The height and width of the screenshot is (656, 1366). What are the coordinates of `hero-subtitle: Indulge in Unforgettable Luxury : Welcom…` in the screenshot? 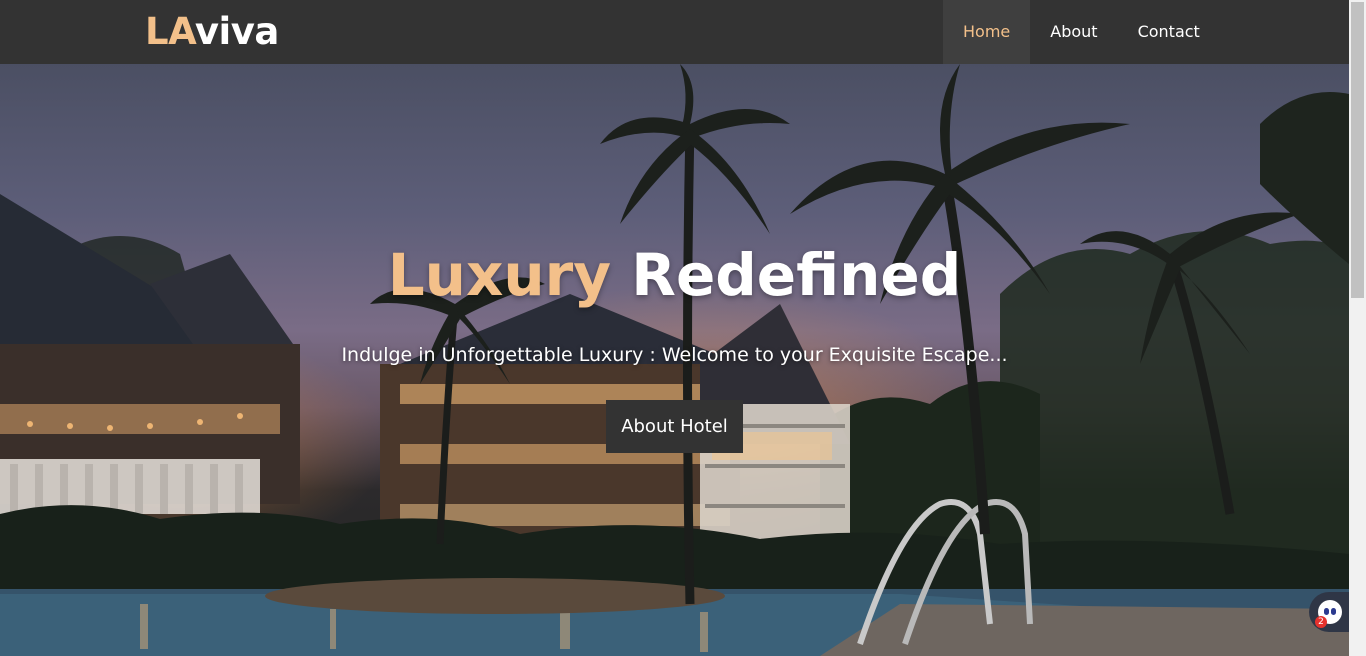 It's located at (674, 355).